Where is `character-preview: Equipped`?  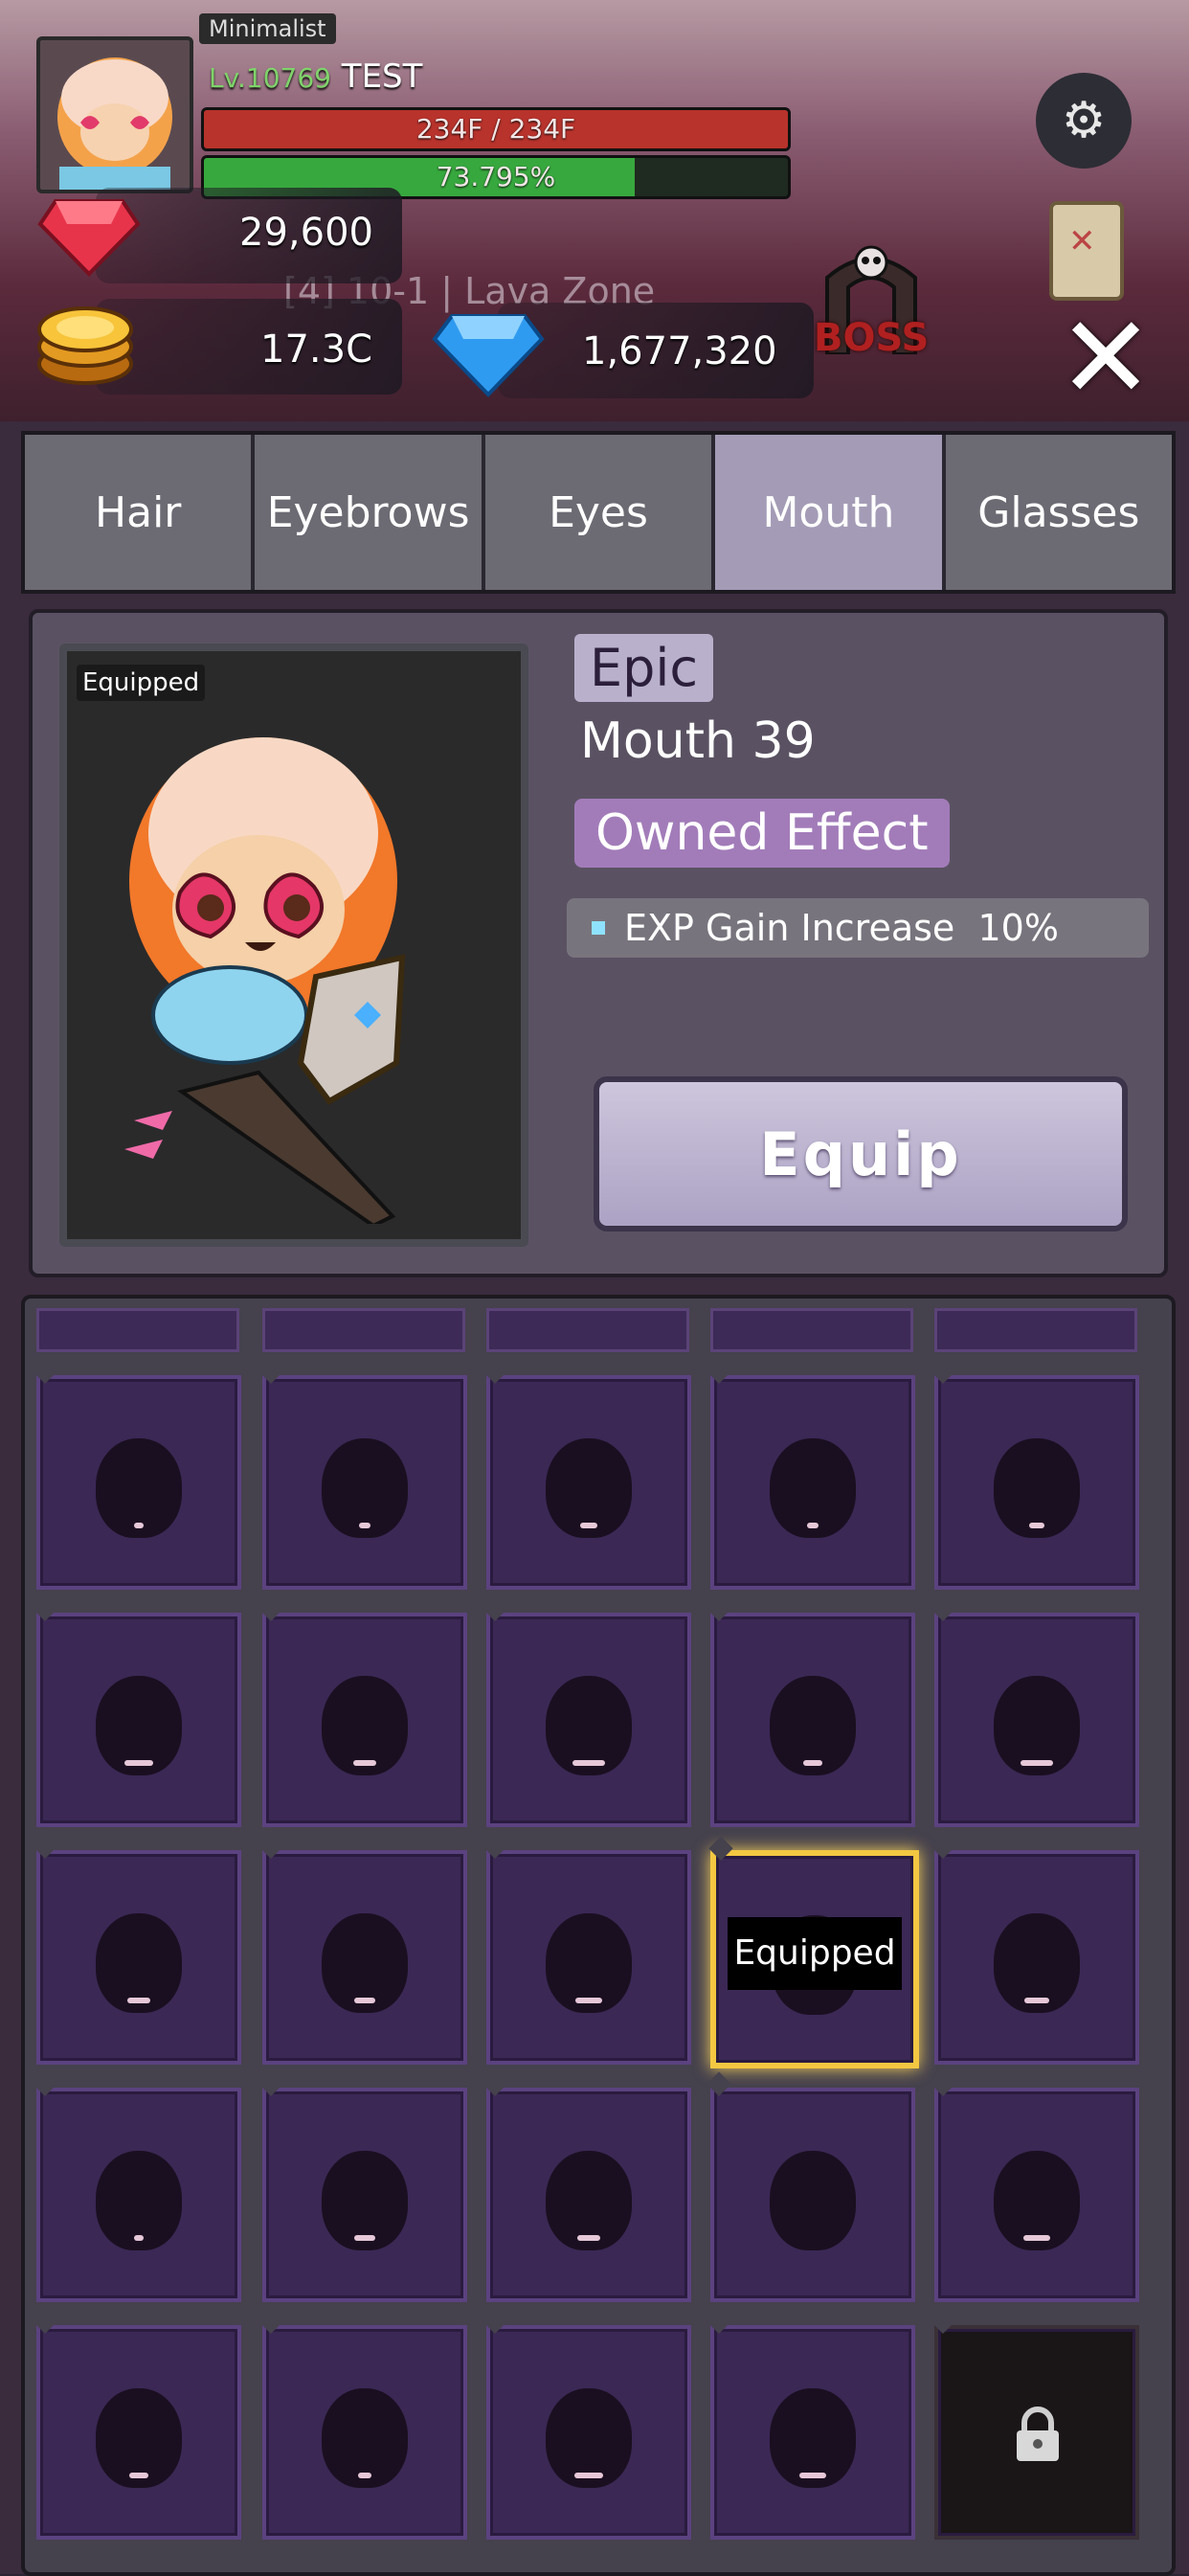 character-preview: Equipped is located at coordinates (293, 945).